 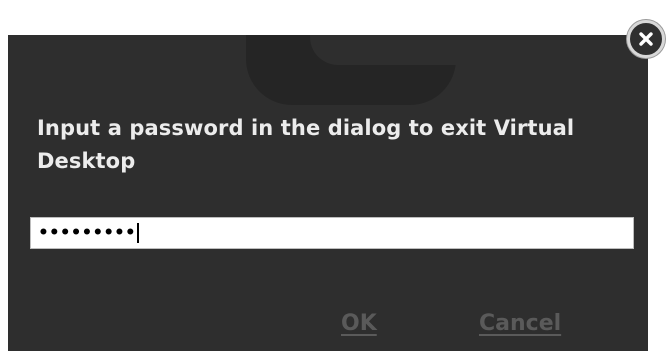 What do you see at coordinates (332, 233) in the screenshot?
I see `password-input: •••••••••` at bounding box center [332, 233].